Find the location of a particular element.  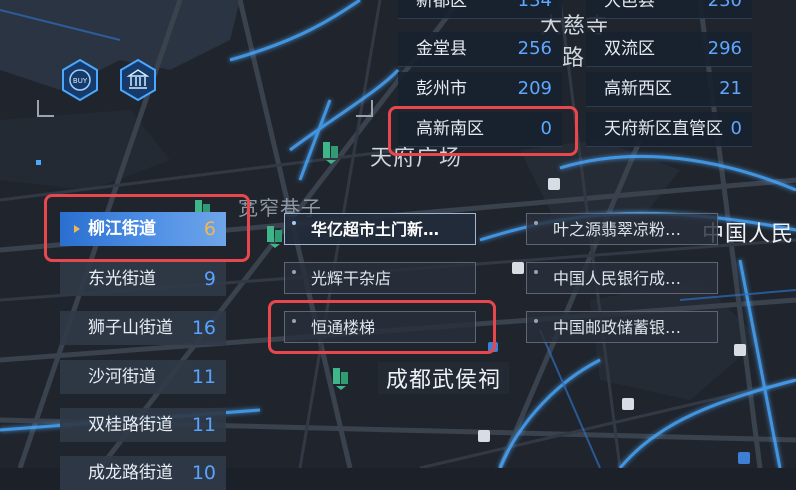

district-cell: 双流区 296 is located at coordinates (669, 49).